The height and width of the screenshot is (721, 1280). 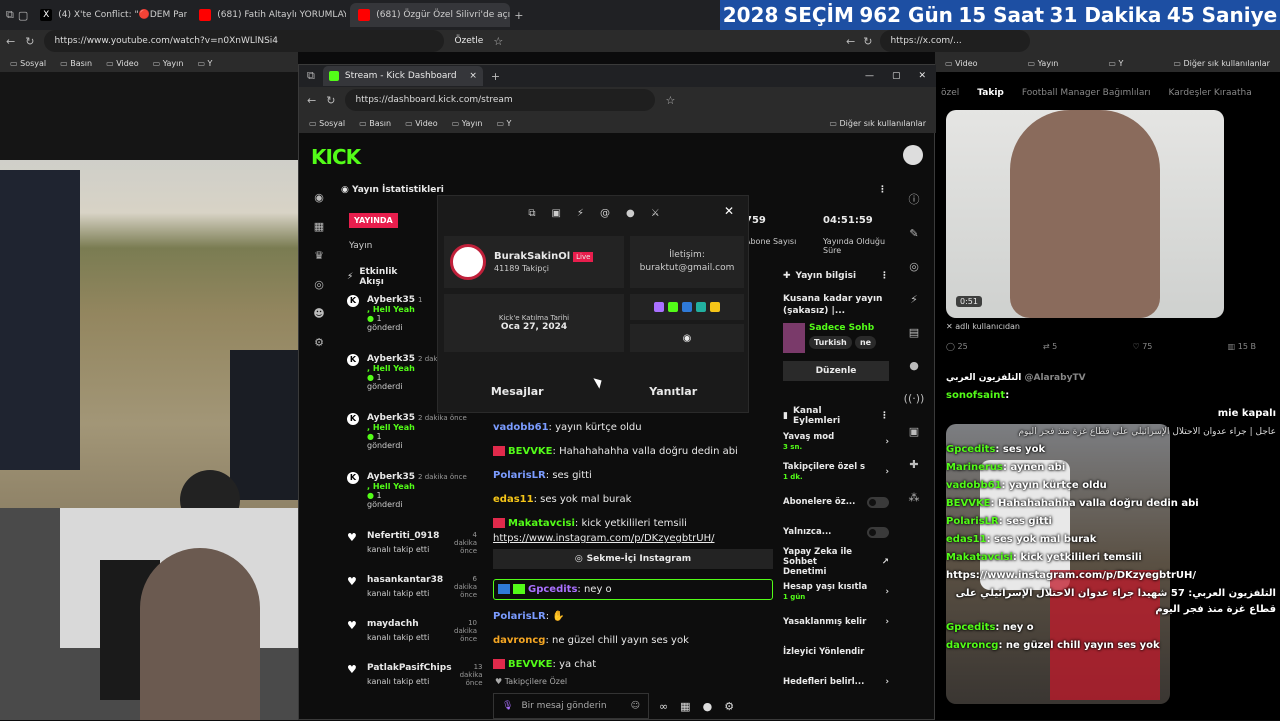 What do you see at coordinates (836, 472) in the screenshot?
I see `mod-action-followers-only: Takipçilere özel s1 dk. ›` at bounding box center [836, 472].